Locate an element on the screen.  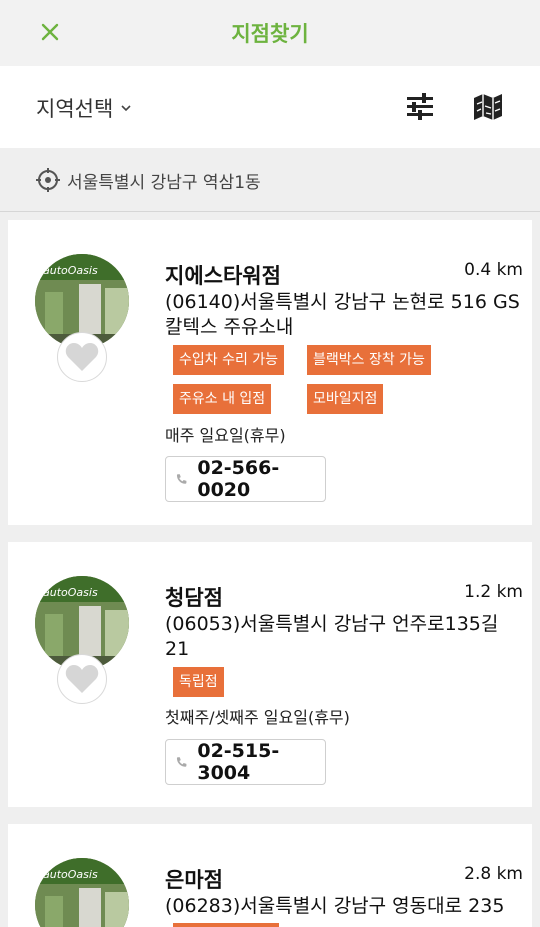
region-select: 지역선택 is located at coordinates (83, 108).